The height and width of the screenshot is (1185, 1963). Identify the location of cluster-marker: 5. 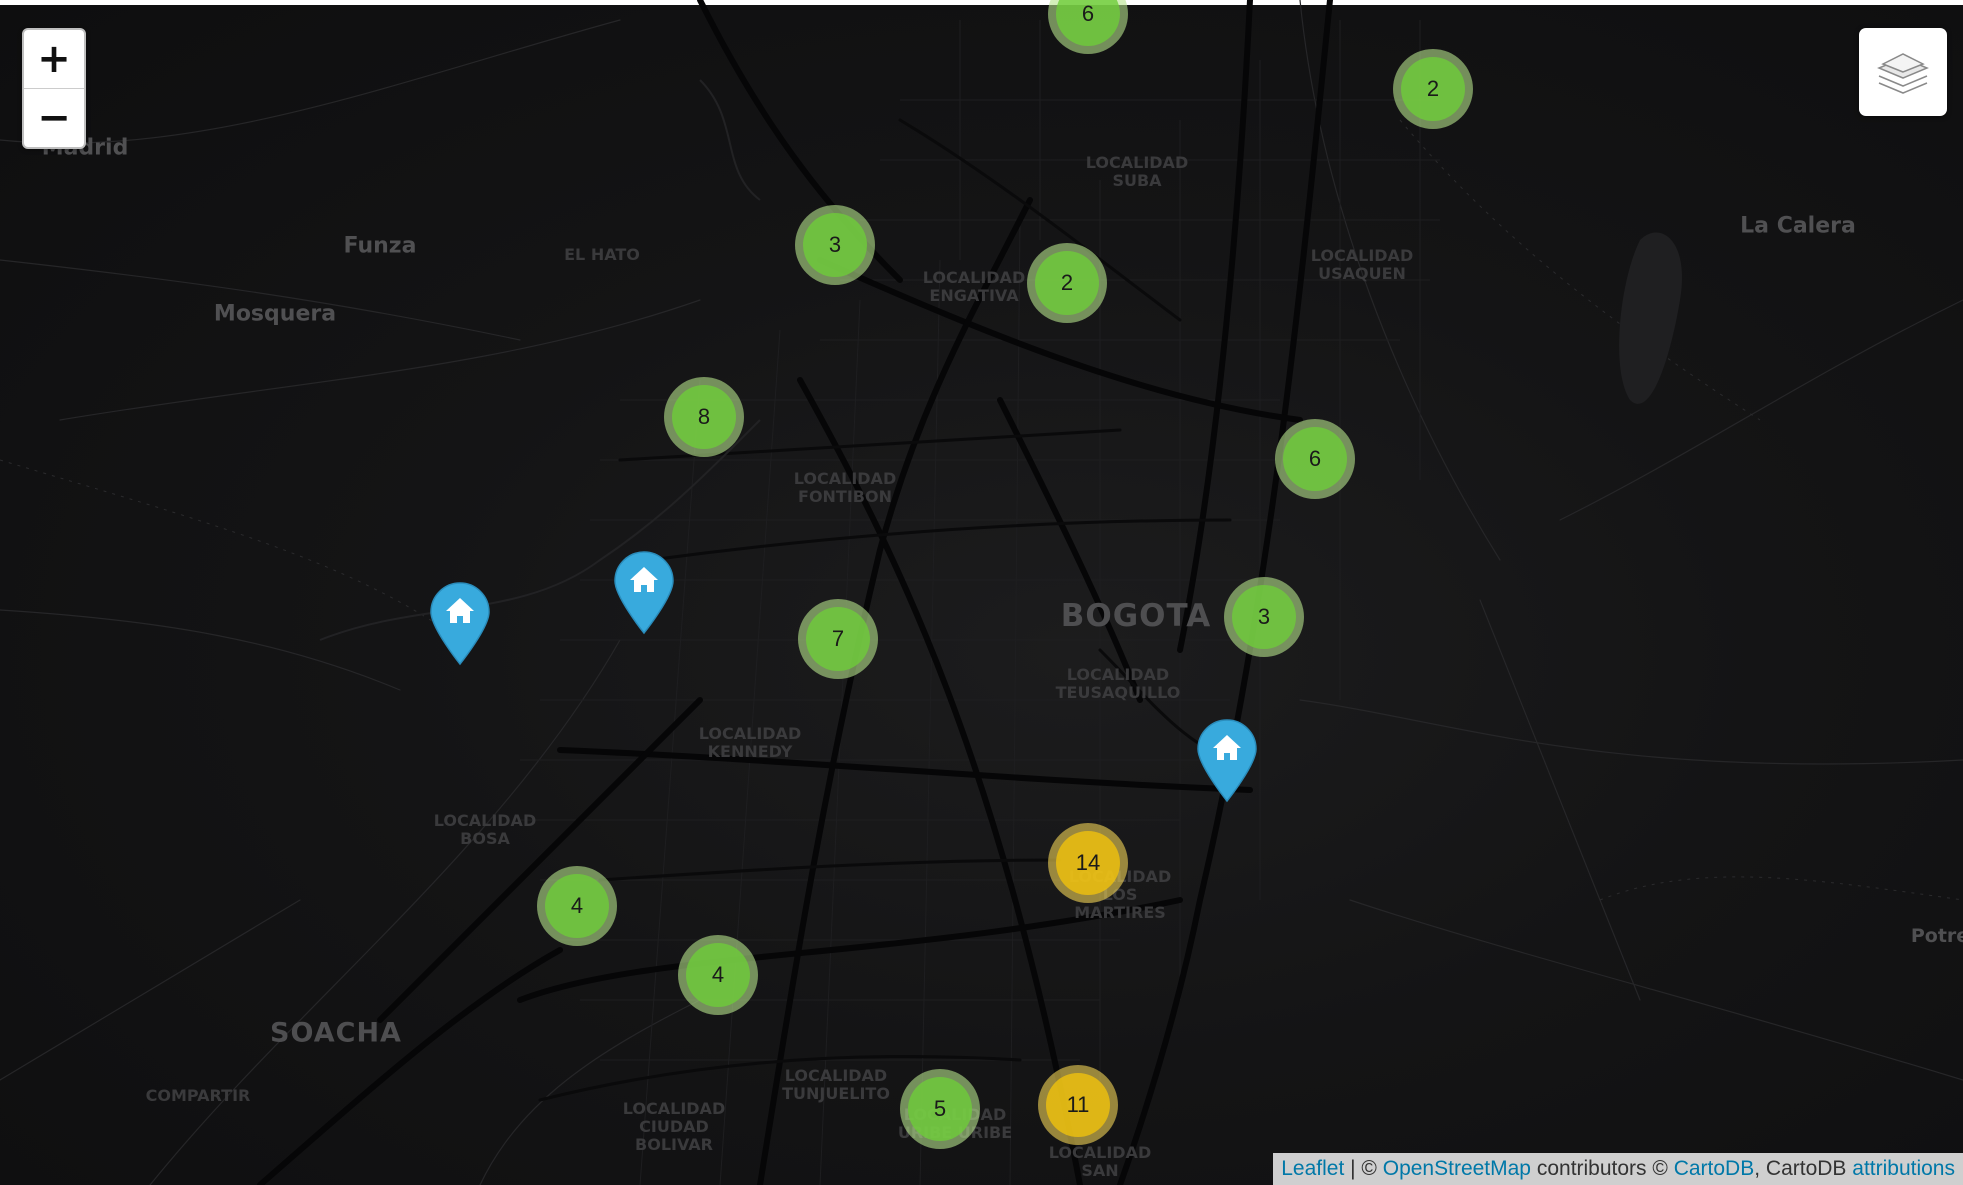
(940, 1109).